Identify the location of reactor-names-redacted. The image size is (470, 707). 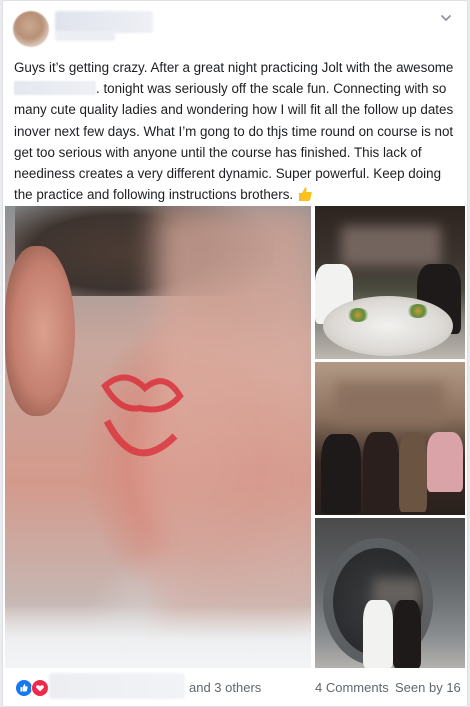
(117, 686).